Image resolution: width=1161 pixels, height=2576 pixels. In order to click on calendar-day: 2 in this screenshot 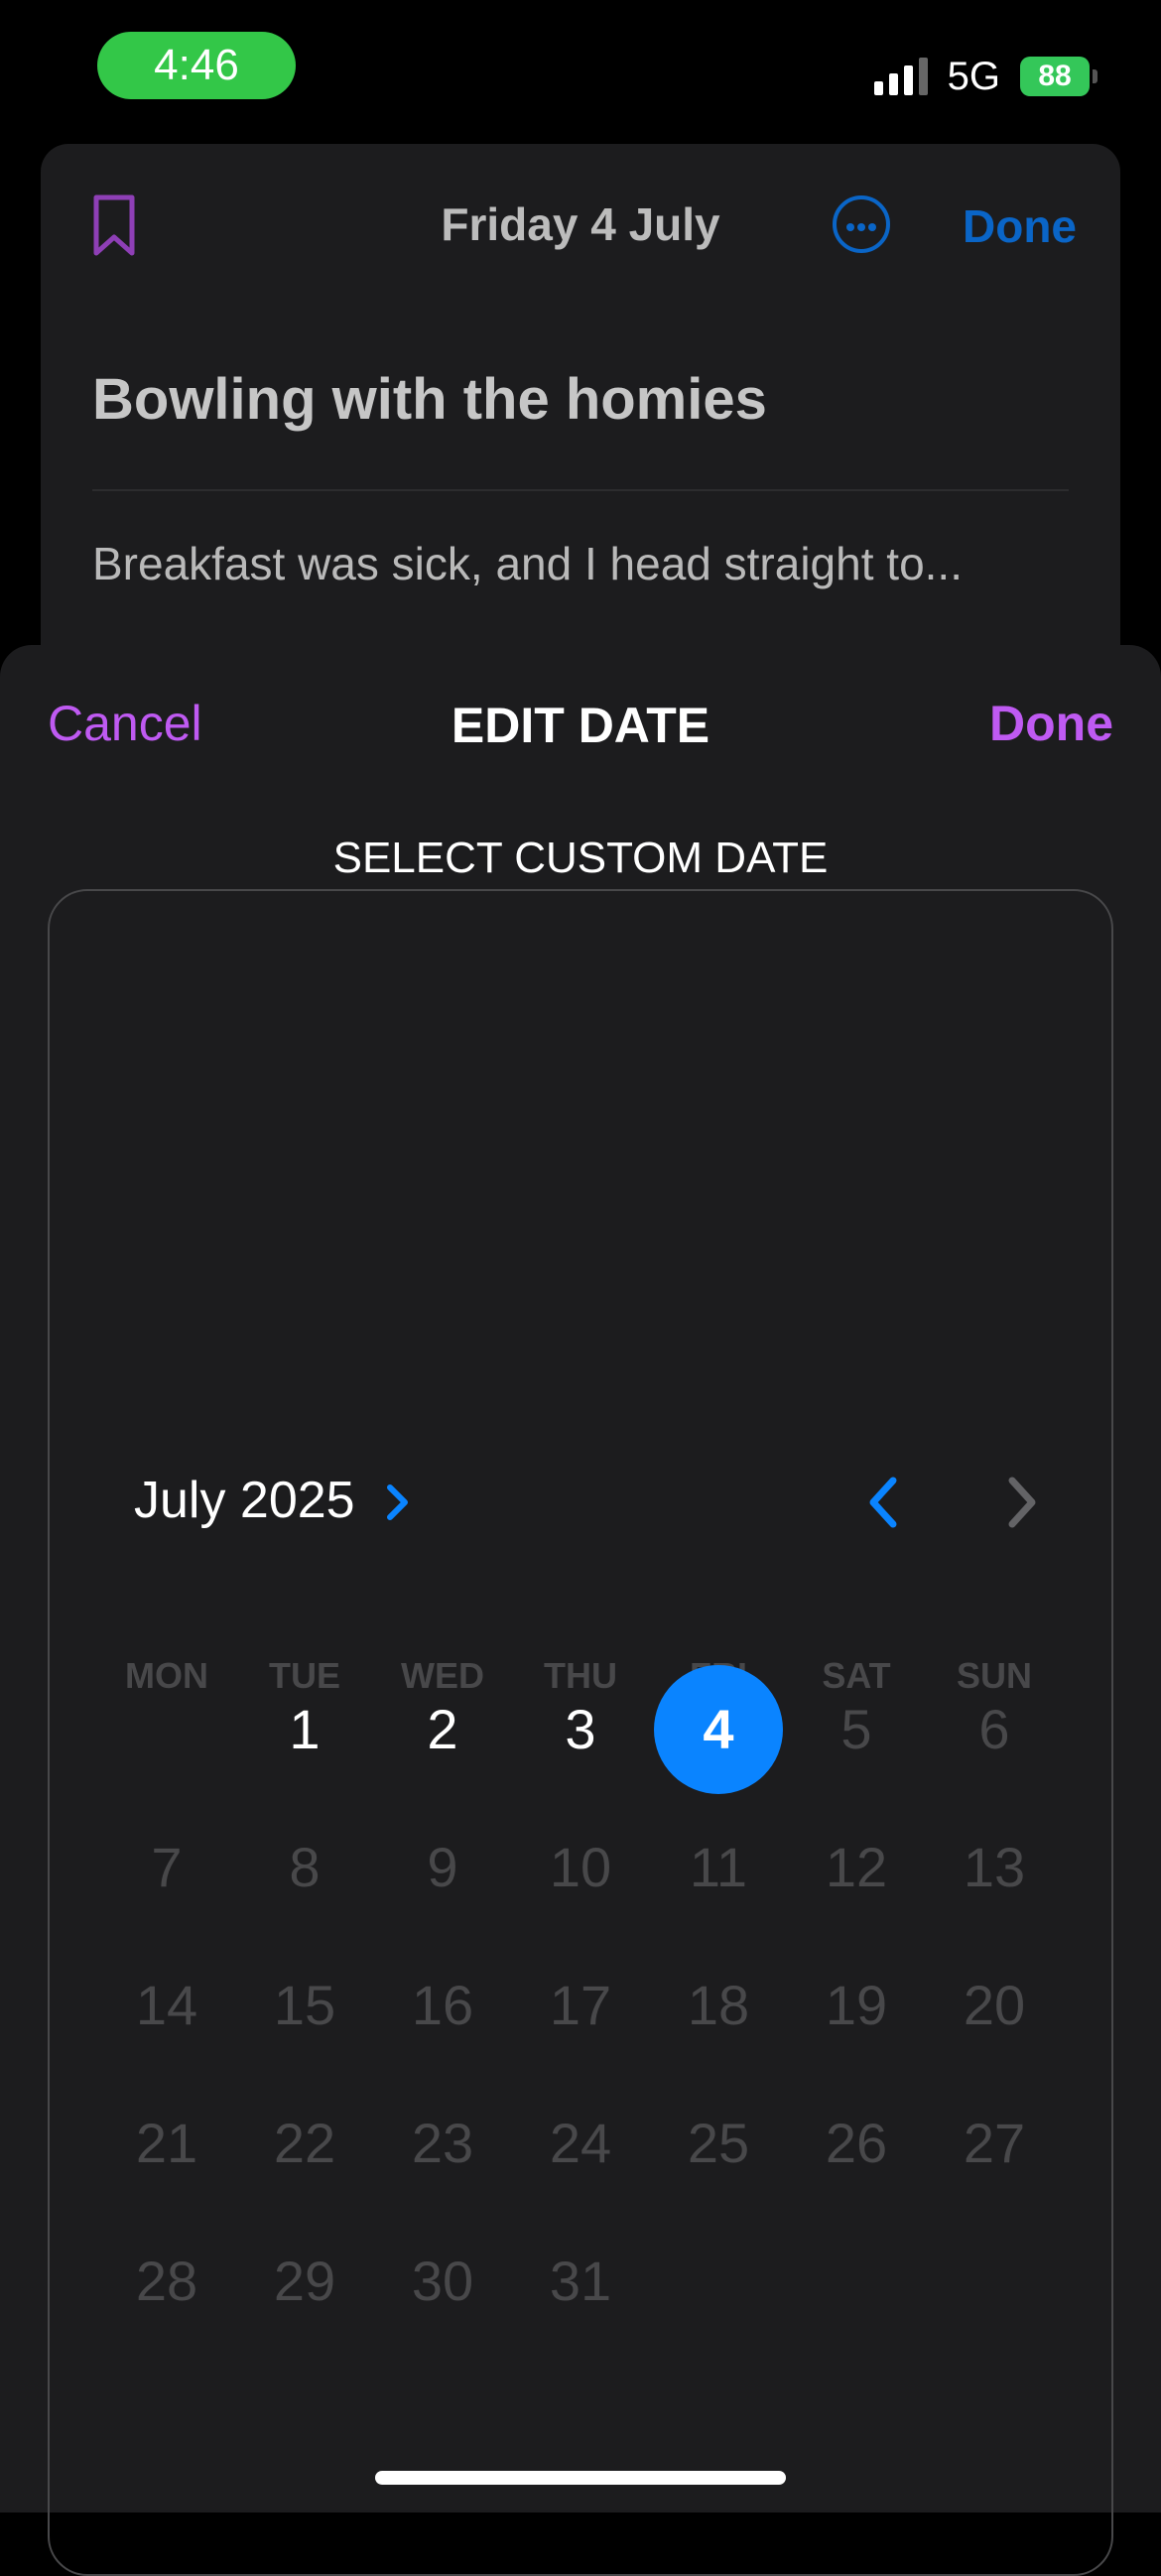, I will do `click(442, 1730)`.